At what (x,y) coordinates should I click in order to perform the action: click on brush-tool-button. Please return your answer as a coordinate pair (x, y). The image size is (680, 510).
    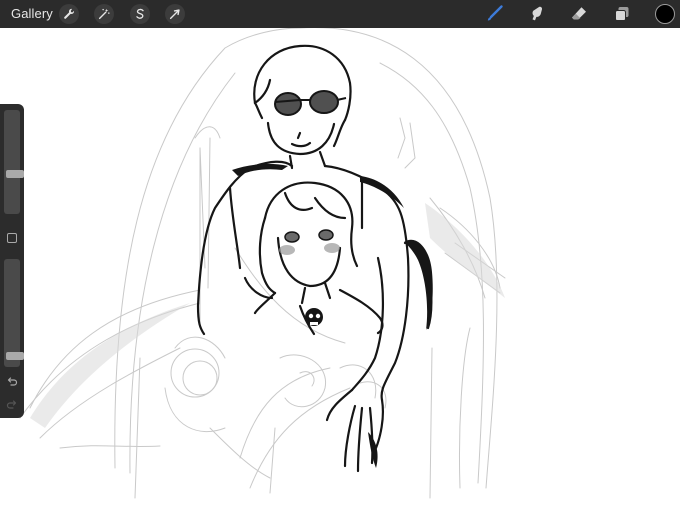
    Looking at the image, I should click on (495, 14).